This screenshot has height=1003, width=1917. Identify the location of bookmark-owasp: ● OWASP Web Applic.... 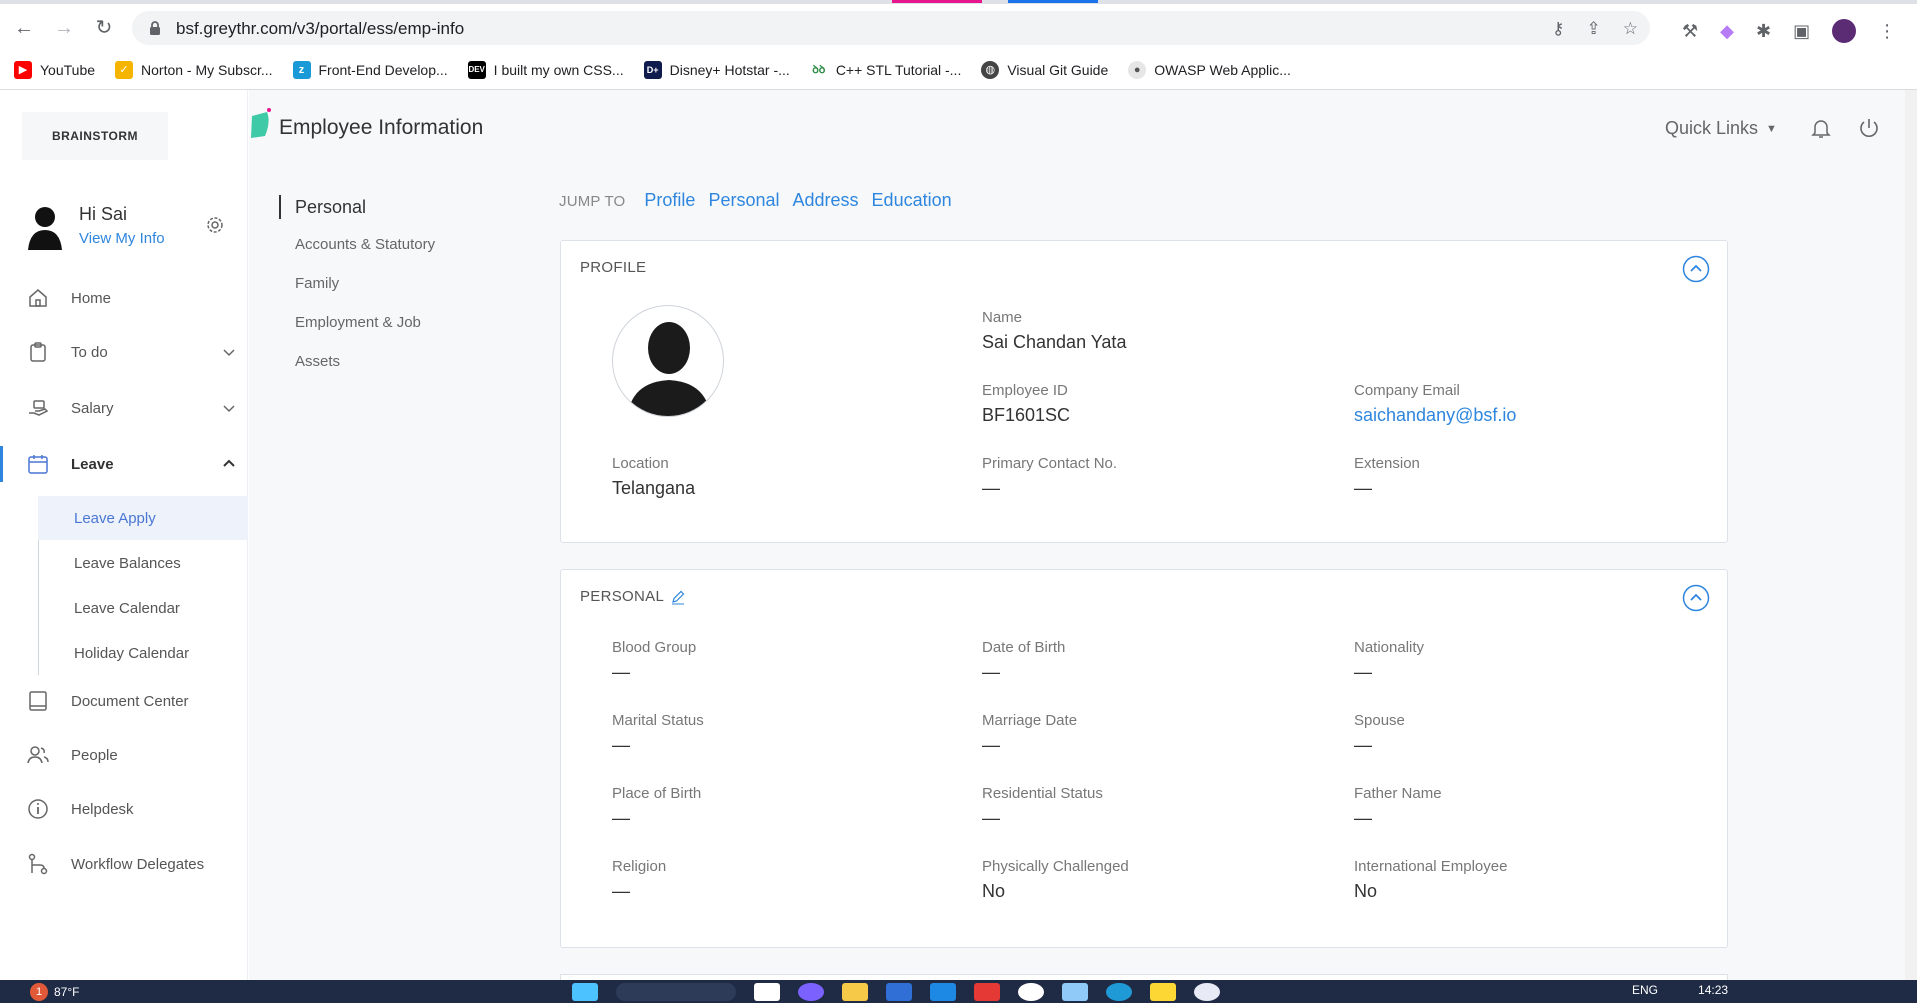
(1209, 69).